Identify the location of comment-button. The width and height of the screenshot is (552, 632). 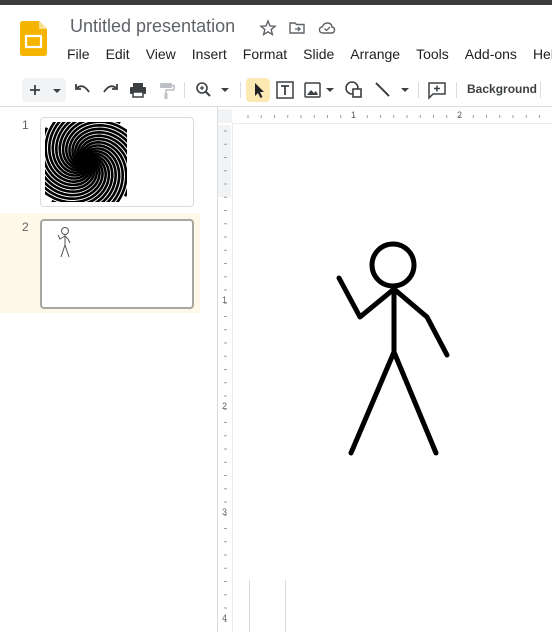
(437, 90).